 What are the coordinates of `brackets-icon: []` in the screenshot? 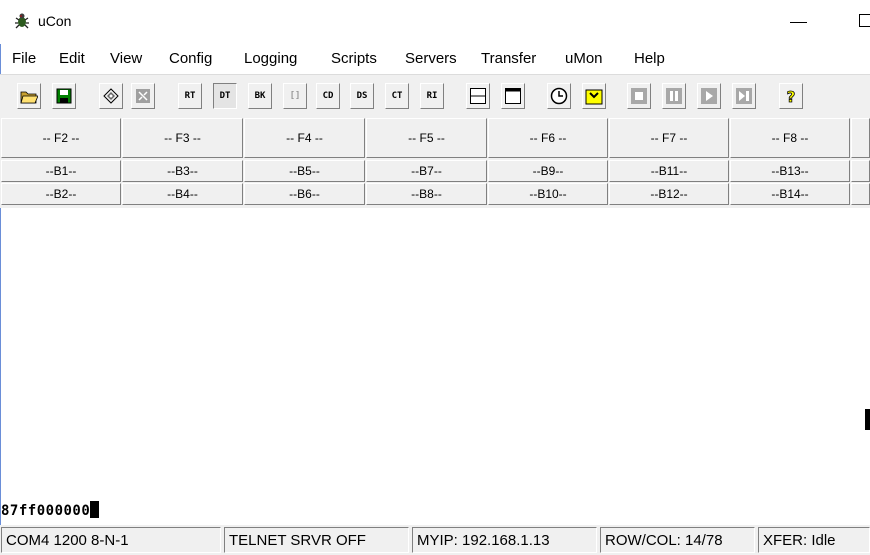 It's located at (295, 96).